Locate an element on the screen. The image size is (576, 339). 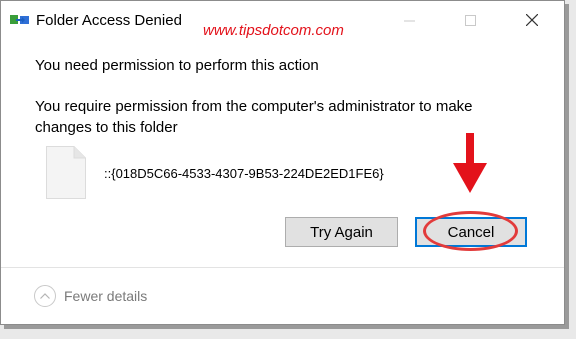
close-button is located at coordinates (532, 20).